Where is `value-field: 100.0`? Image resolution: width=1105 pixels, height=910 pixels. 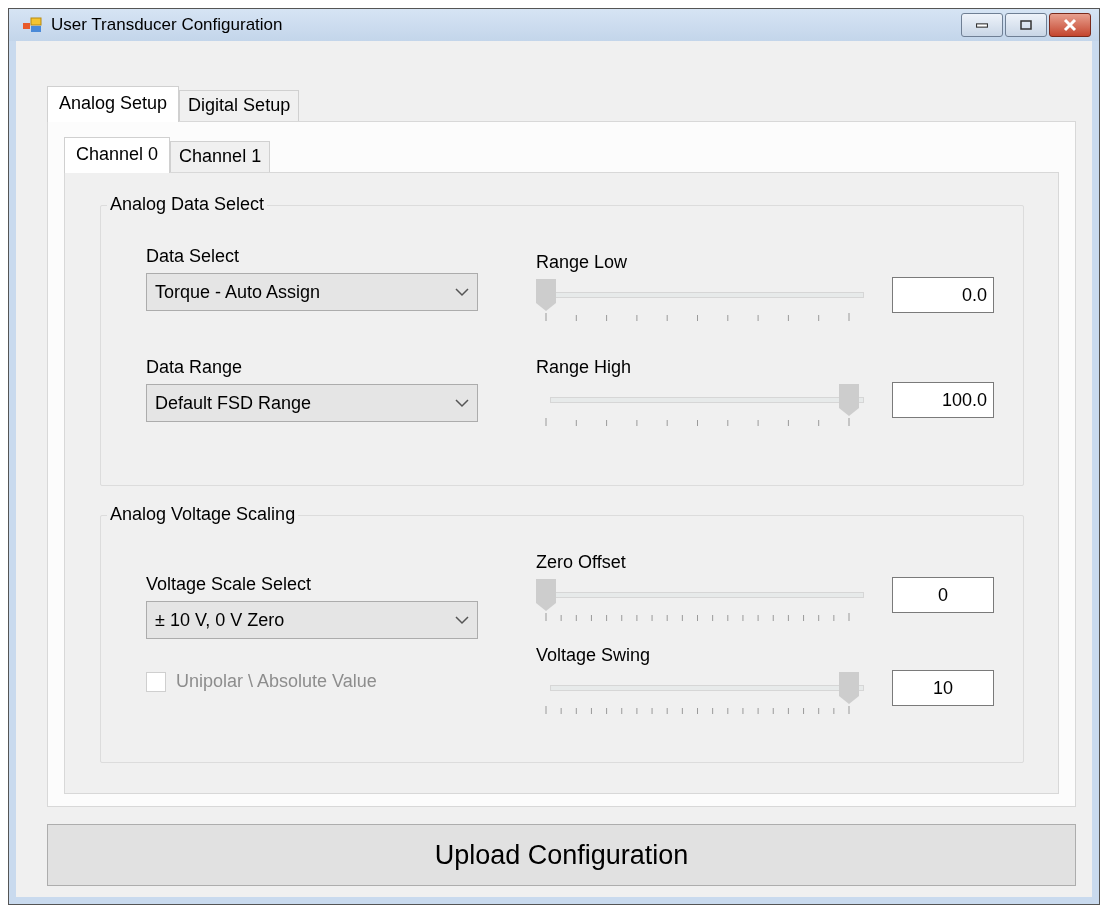
value-field: 100.0 is located at coordinates (943, 400).